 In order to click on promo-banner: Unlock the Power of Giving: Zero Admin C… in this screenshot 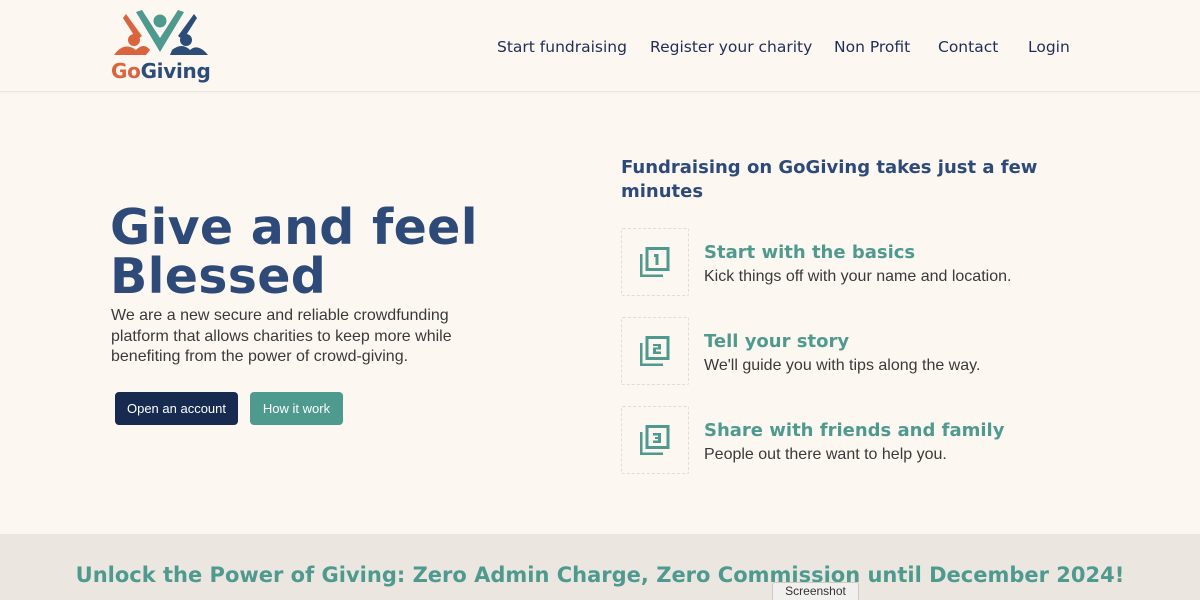, I will do `click(600, 567)`.